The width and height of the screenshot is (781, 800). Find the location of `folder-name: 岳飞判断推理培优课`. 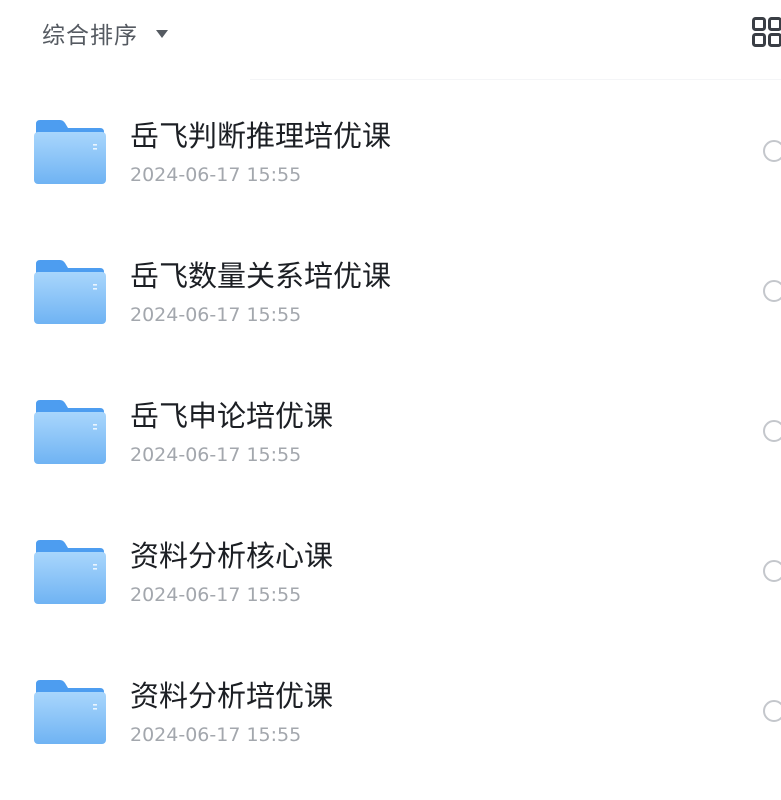

folder-name: 岳飞判断推理培优课 is located at coordinates (261, 136).